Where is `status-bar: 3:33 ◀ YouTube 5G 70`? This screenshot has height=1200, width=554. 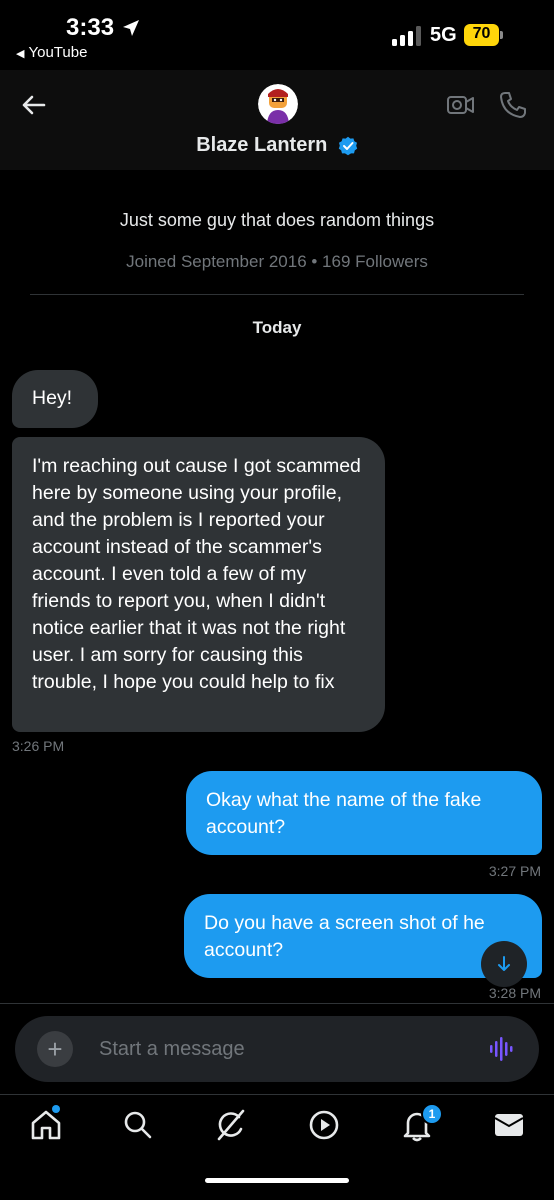 status-bar: 3:33 ◀ YouTube 5G 70 is located at coordinates (277, 35).